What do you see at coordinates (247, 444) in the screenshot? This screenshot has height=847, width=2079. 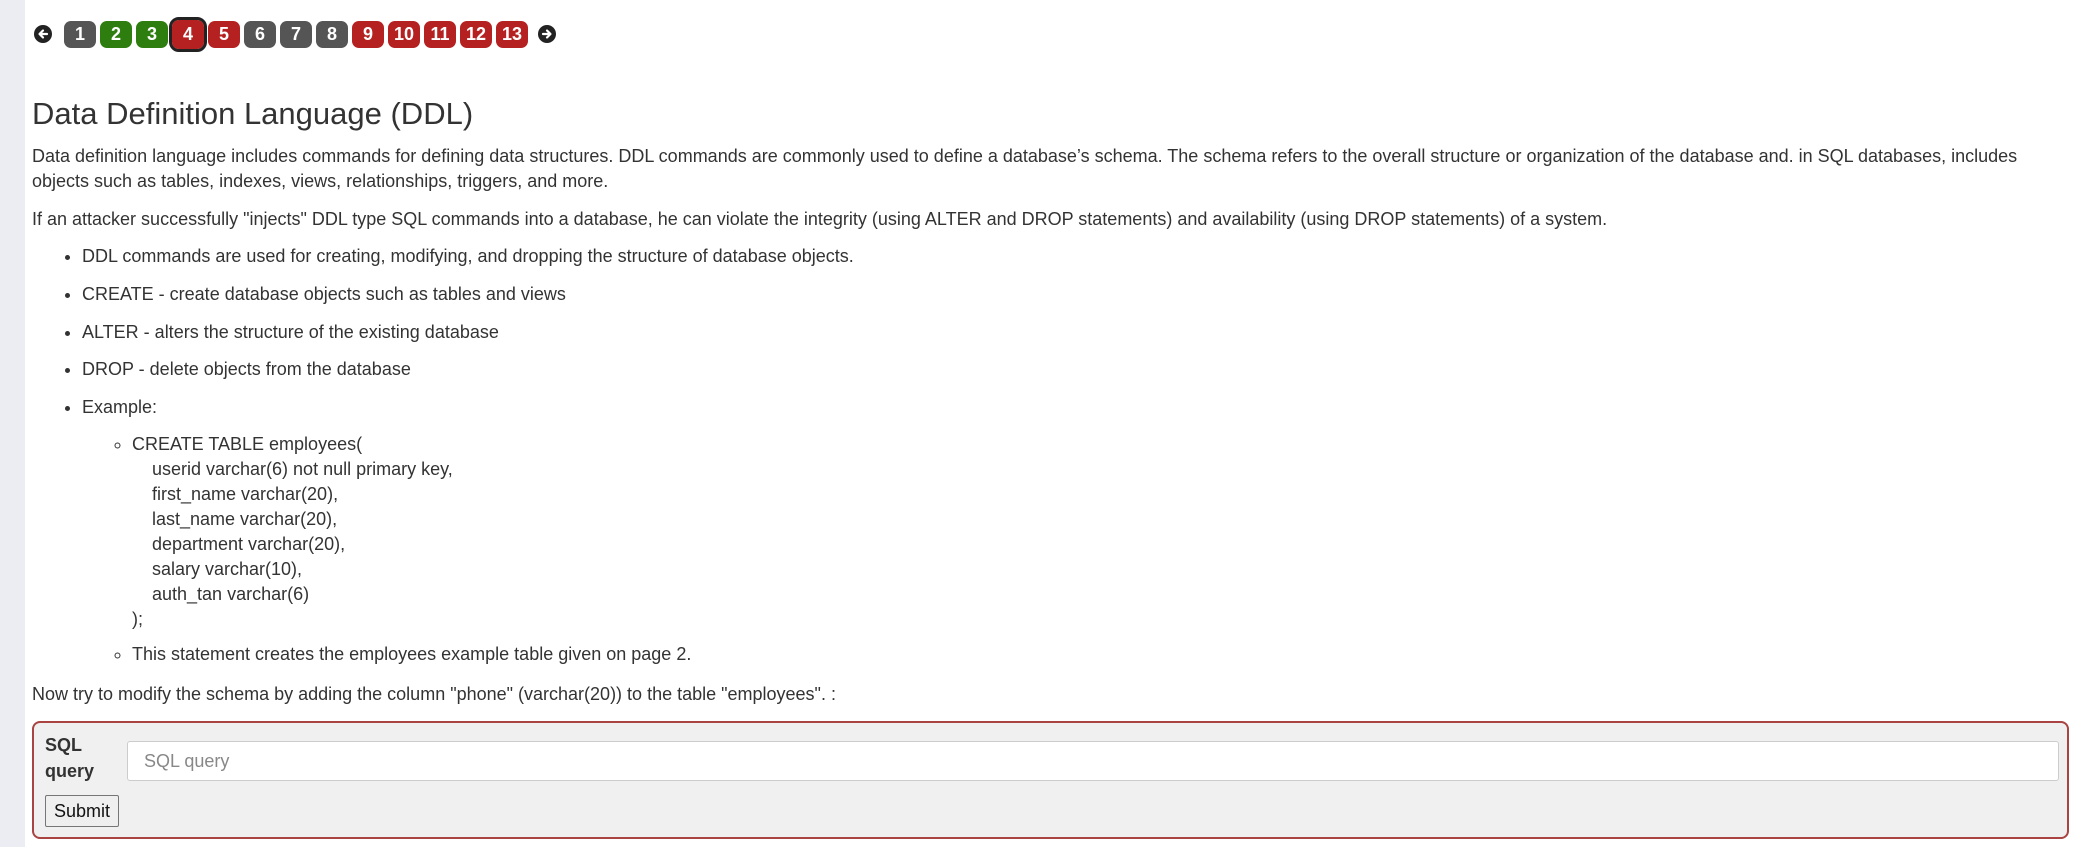 I see `code-line: CREATE TABLE employees(` at bounding box center [247, 444].